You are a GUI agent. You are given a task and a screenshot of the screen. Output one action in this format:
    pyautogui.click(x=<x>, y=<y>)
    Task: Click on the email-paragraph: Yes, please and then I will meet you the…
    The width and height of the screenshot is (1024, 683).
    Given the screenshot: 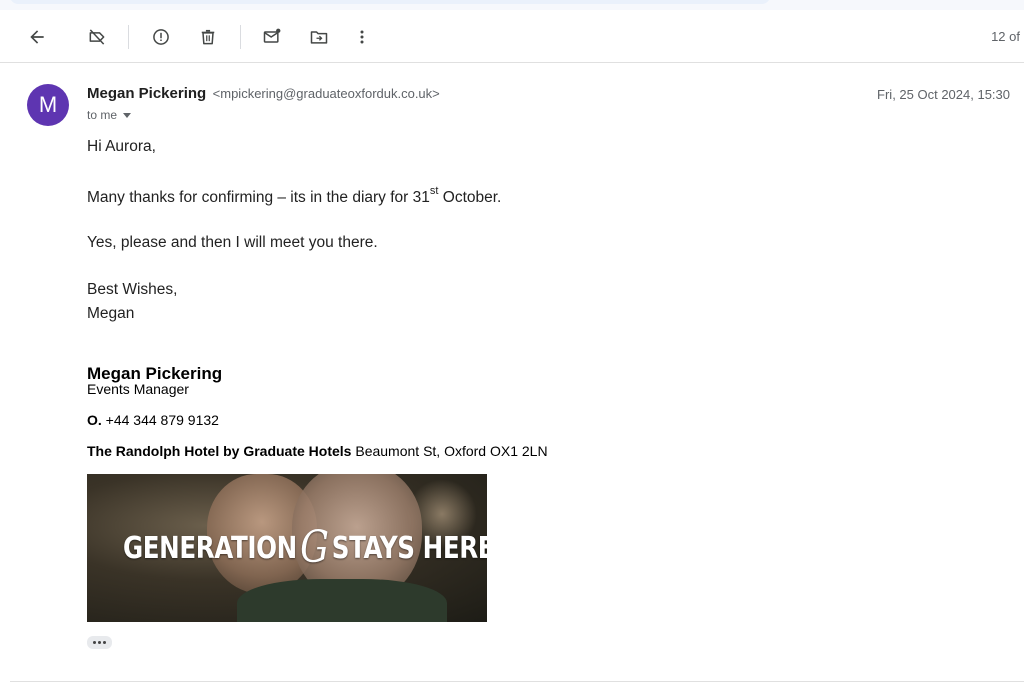 What is the action you would take?
    pyautogui.click(x=232, y=242)
    